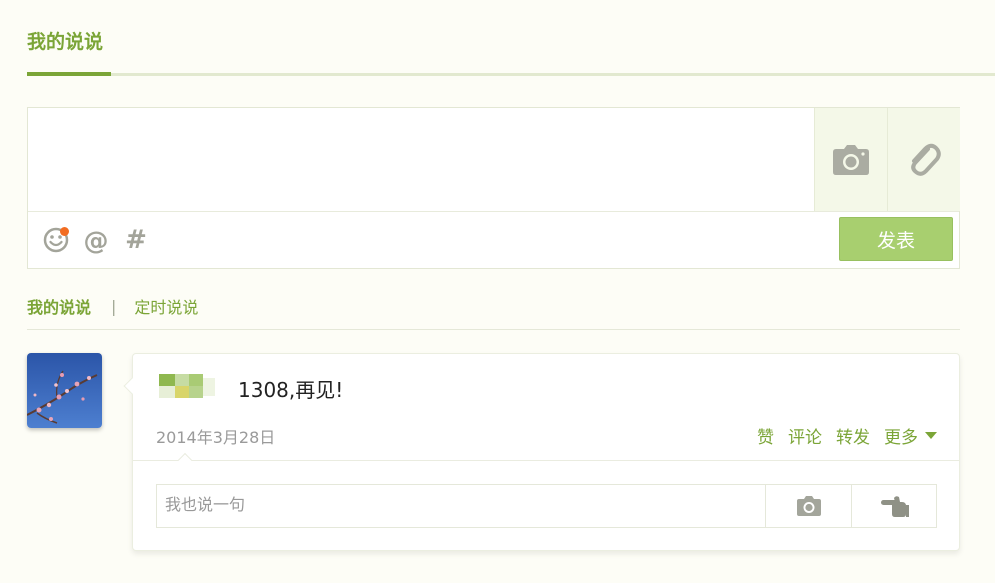  I want to click on at-icon: @, so click(96, 240).